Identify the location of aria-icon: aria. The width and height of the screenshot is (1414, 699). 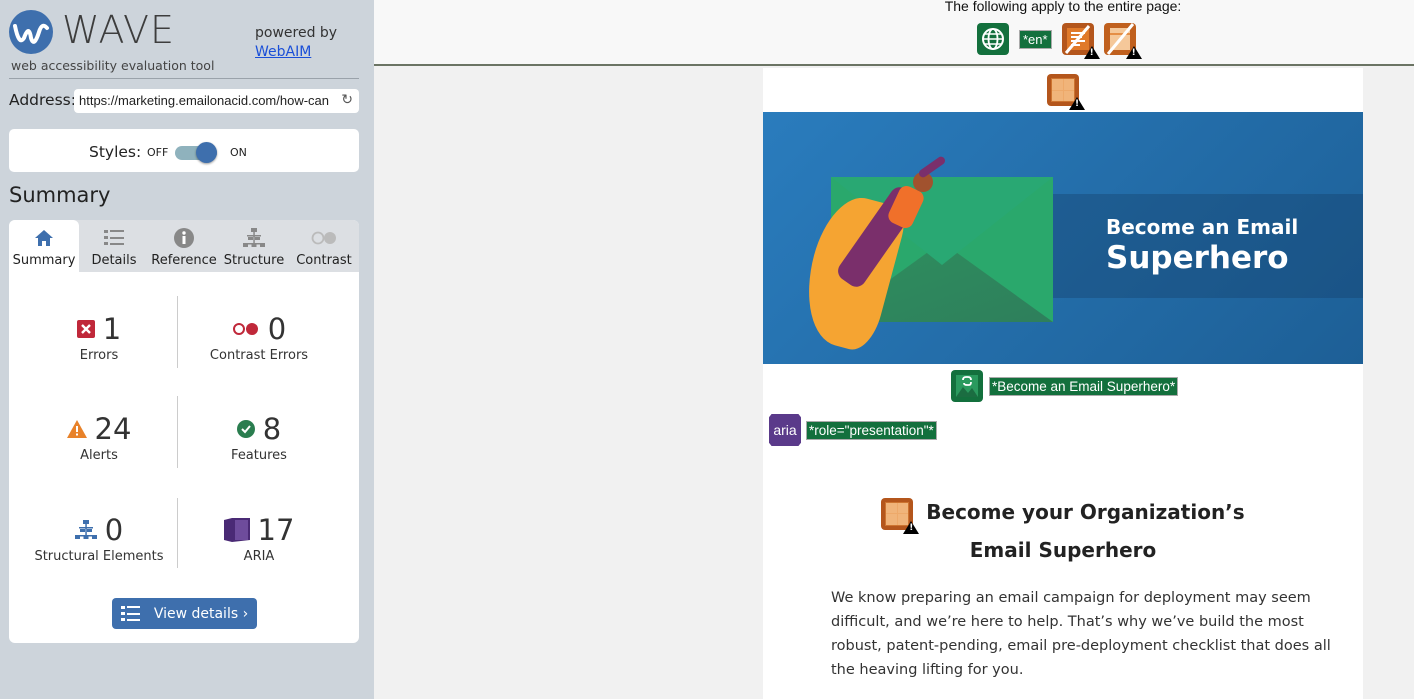
(785, 430).